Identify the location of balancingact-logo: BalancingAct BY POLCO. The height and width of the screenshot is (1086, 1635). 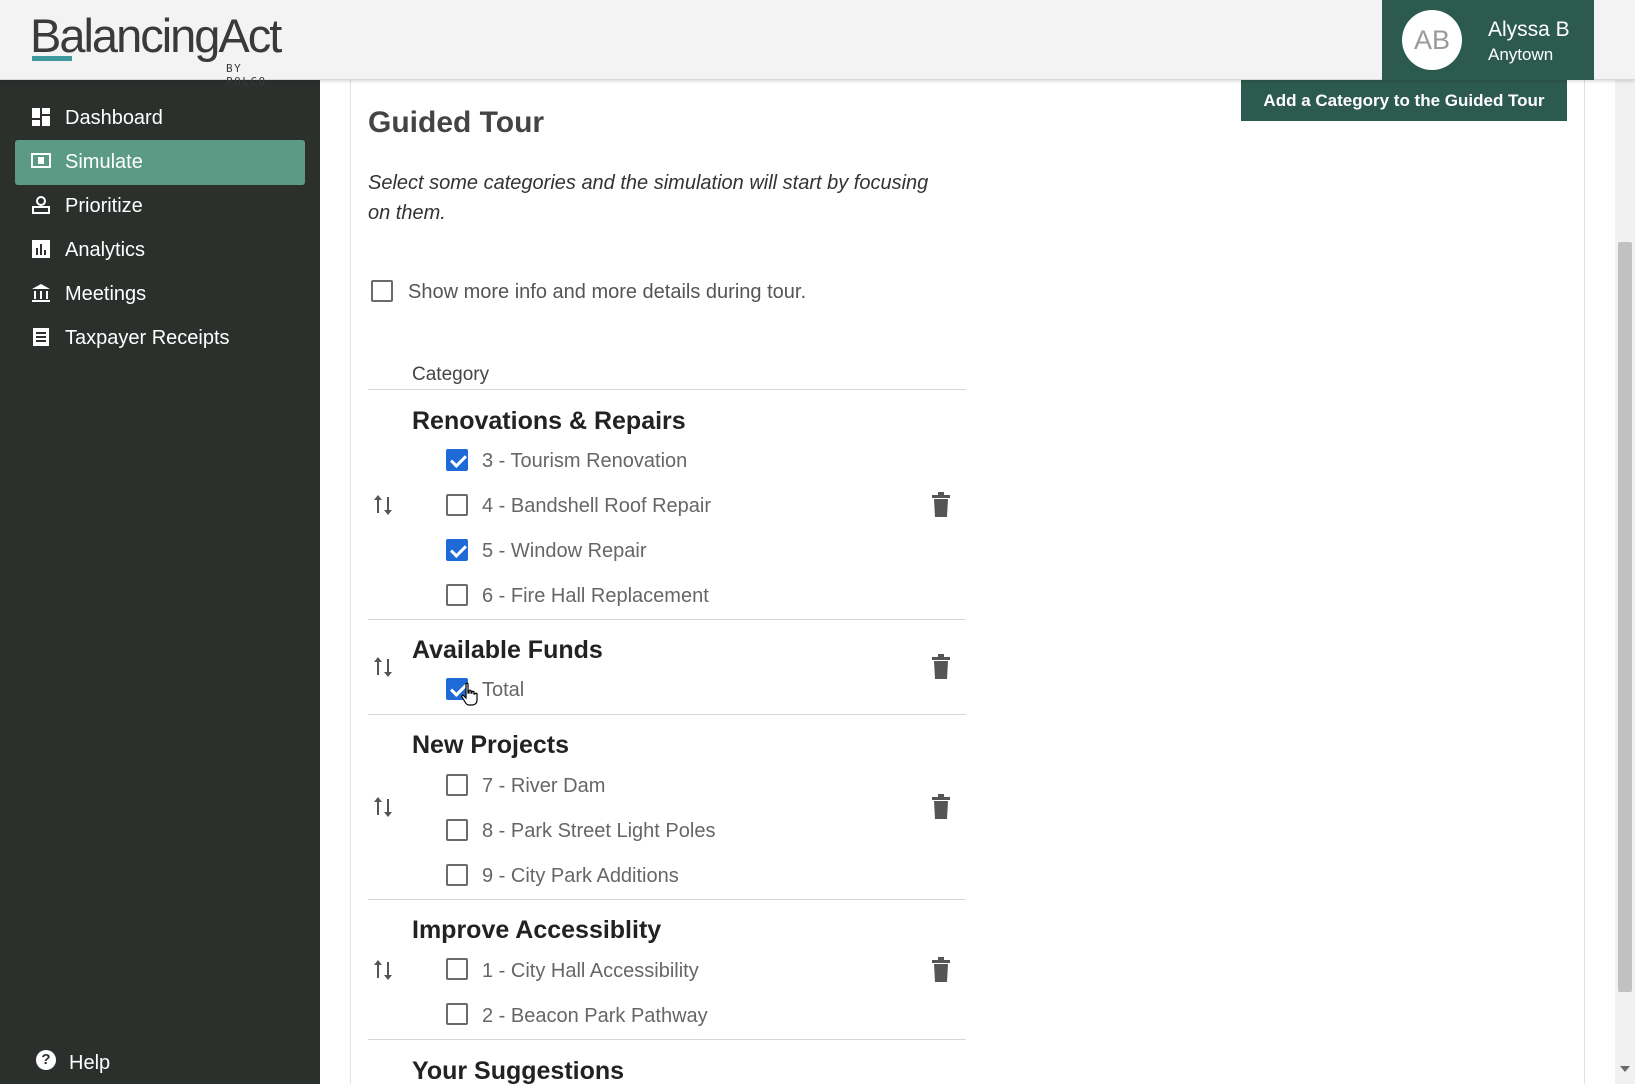
(160, 48).